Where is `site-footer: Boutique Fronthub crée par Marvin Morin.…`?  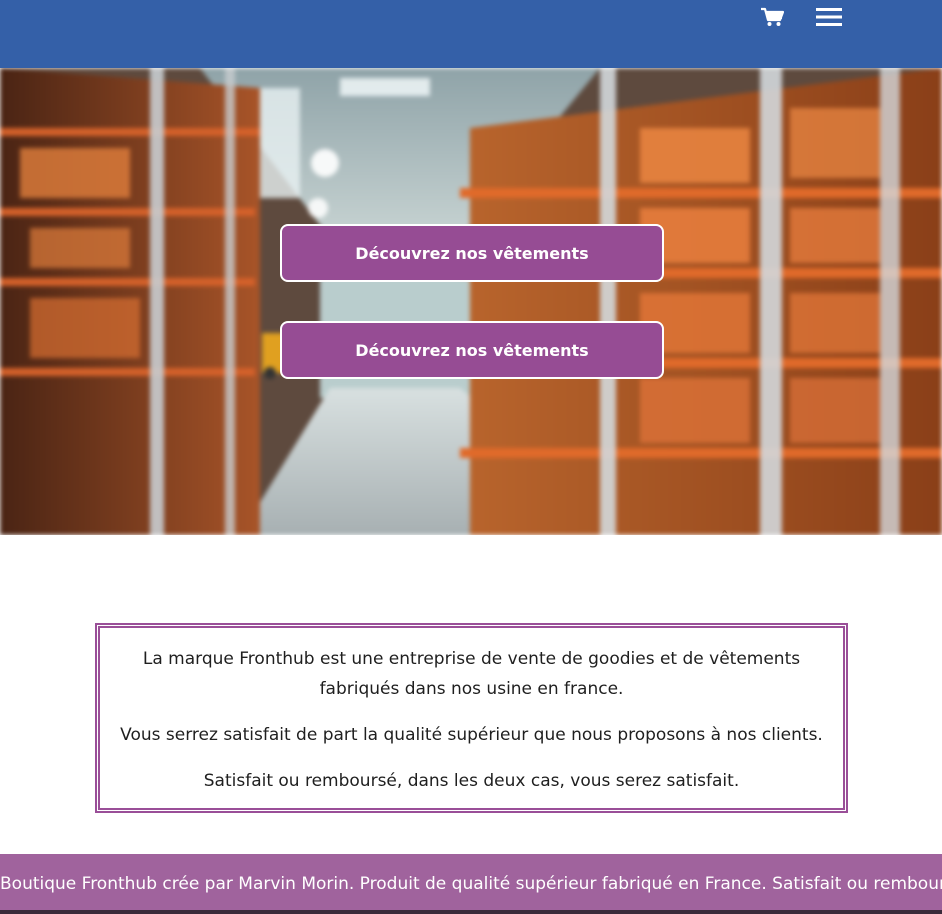
site-footer: Boutique Fronthub crée par Marvin Morin.… is located at coordinates (471, 884).